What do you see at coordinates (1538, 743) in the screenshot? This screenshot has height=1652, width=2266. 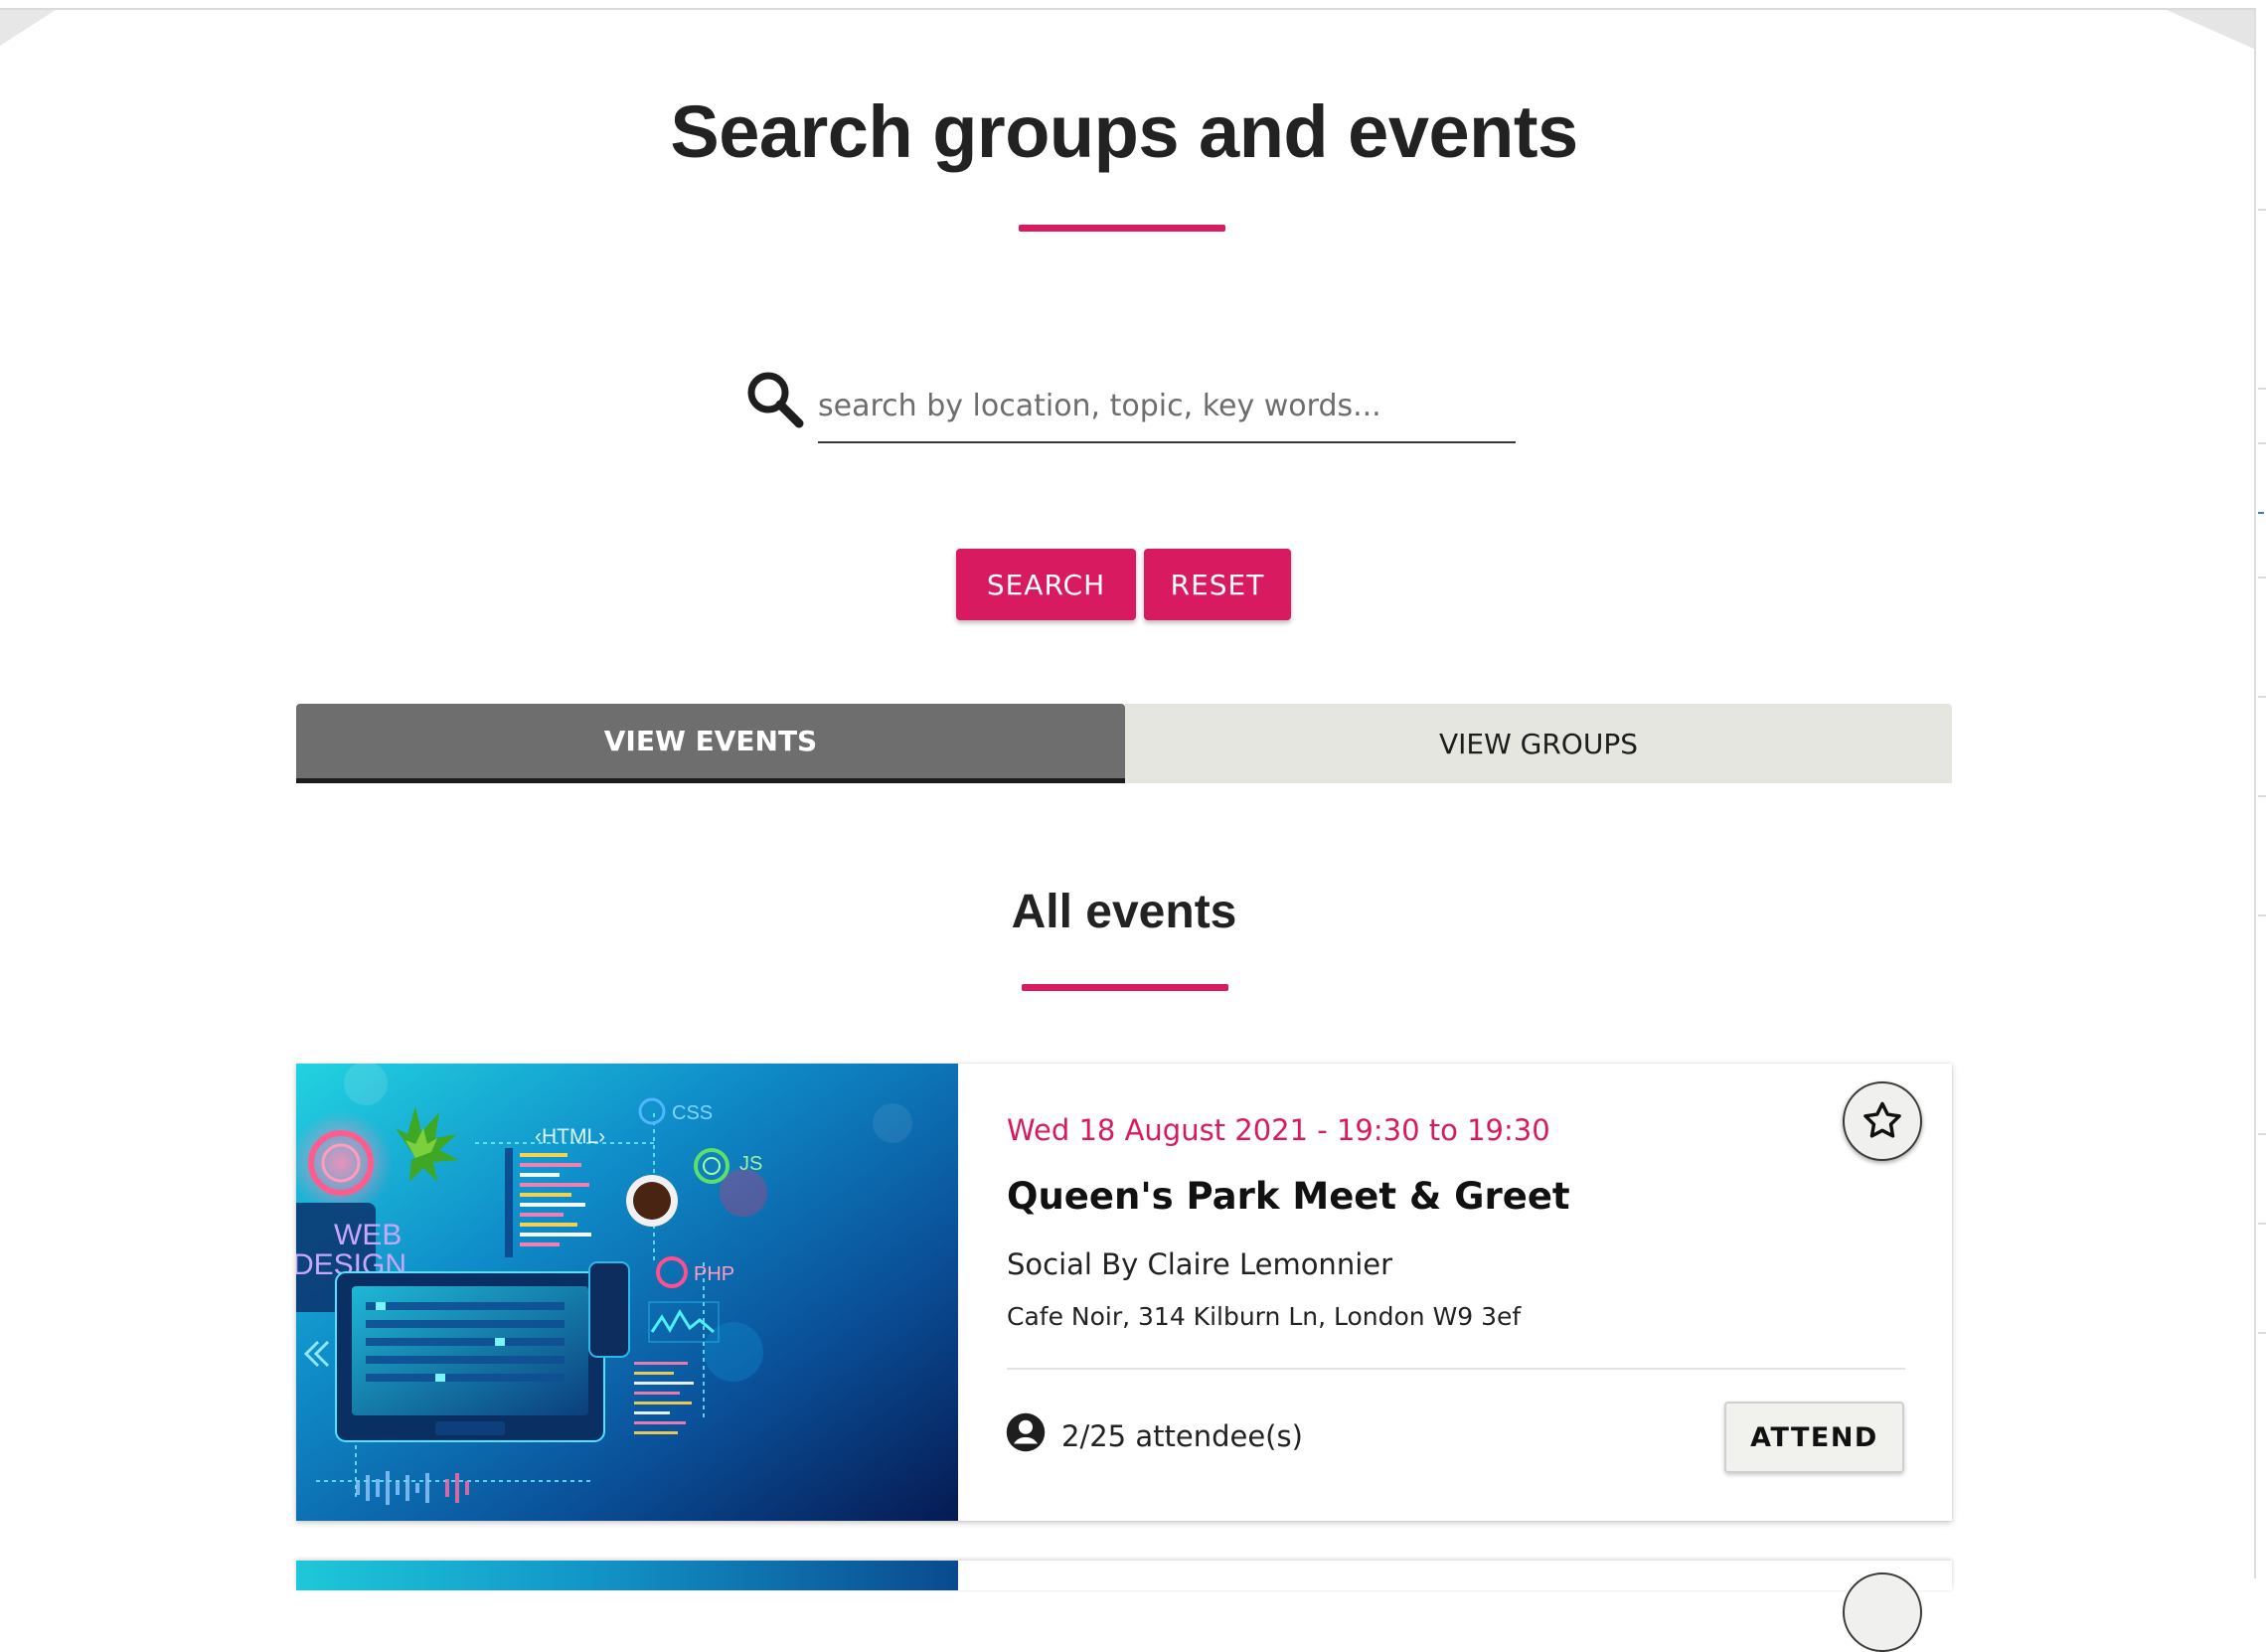 I see `tab-view-groups: VIEW GROUPS` at bounding box center [1538, 743].